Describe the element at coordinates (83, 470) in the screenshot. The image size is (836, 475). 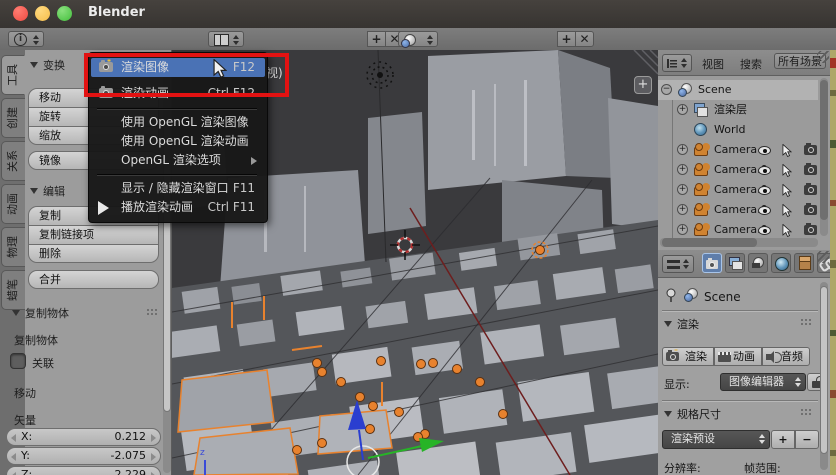
I see `vector-z-field: Z: 2.229` at that location.